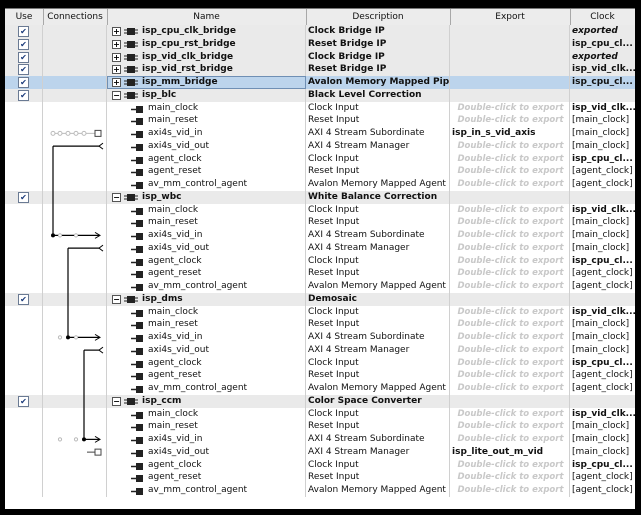 This screenshot has height=515, width=641. Describe the element at coordinates (378, 17) in the screenshot. I see `column-header-description: Description` at that location.